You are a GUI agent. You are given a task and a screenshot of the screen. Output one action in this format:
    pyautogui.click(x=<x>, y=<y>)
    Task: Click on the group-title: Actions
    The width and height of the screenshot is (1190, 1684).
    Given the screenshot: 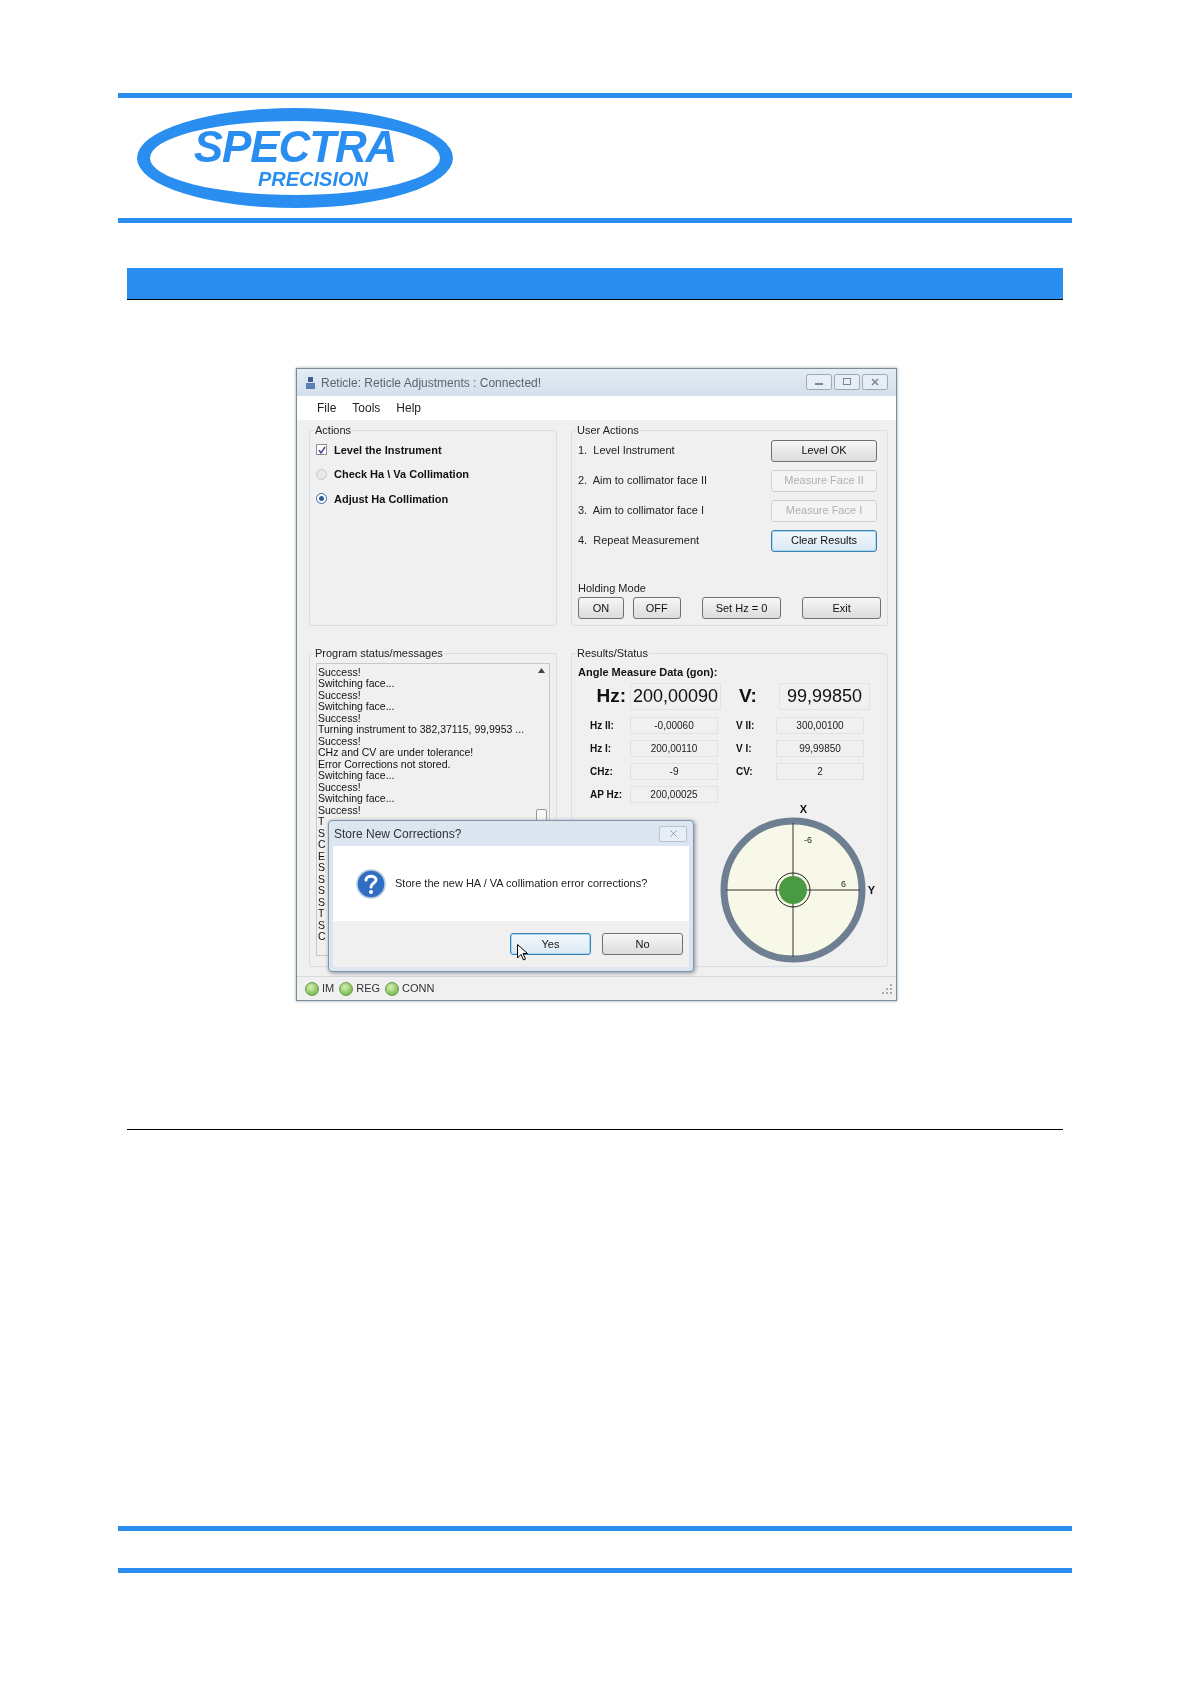 What is the action you would take?
    pyautogui.click(x=333, y=430)
    